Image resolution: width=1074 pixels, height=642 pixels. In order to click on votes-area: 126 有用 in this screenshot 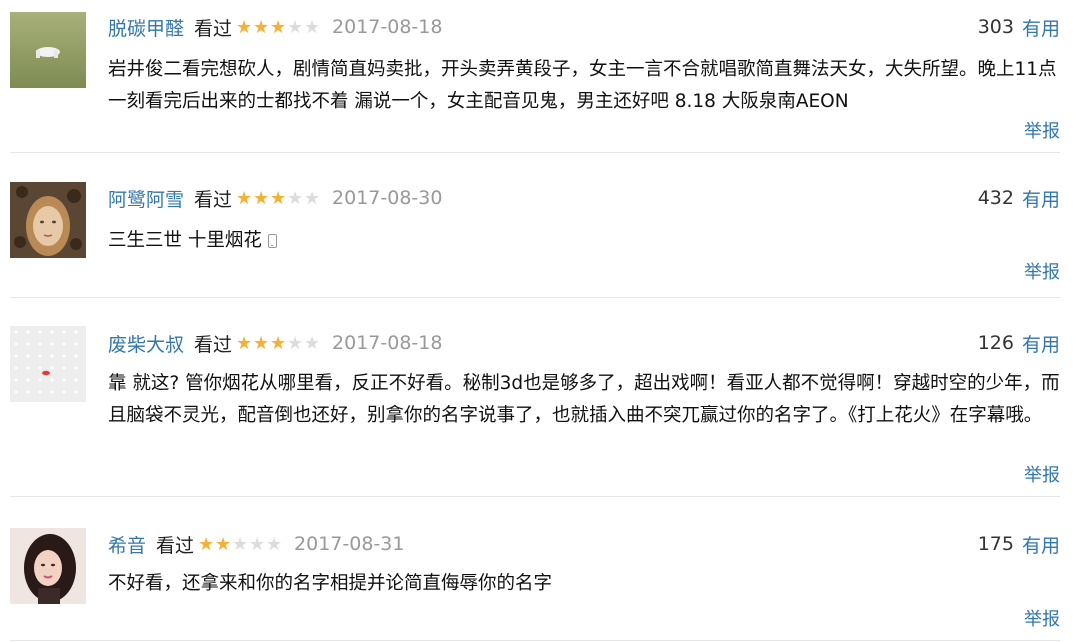, I will do `click(1019, 343)`.